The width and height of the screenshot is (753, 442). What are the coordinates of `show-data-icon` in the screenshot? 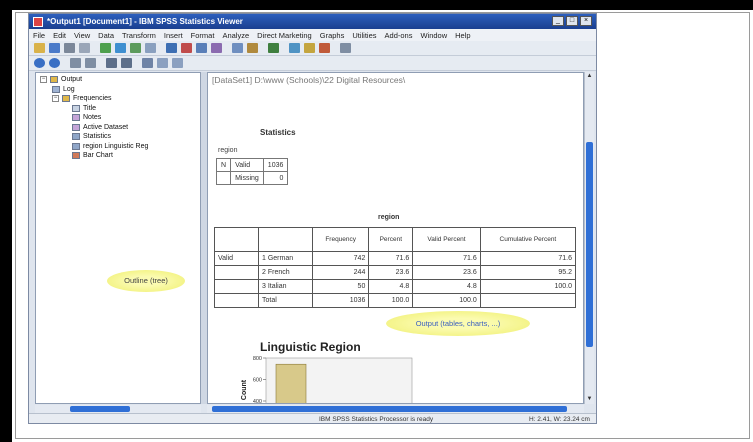 It's located at (345, 48).